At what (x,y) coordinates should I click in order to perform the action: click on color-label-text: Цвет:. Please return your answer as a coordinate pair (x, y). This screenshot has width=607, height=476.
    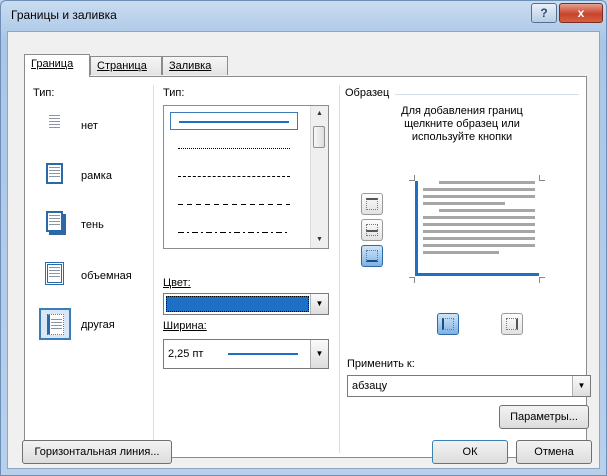
    Looking at the image, I should click on (177, 283).